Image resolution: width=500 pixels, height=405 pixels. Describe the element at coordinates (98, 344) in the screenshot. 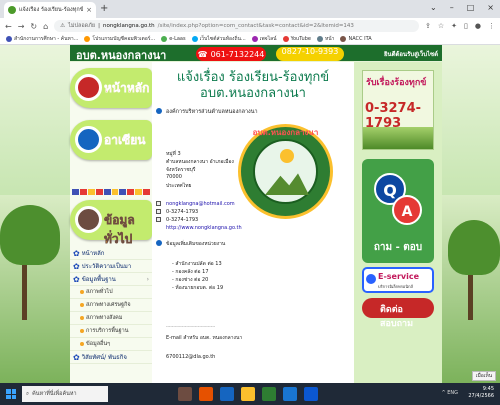

I see `menu-item-label: ข้อมูลอื่นๆ` at that location.